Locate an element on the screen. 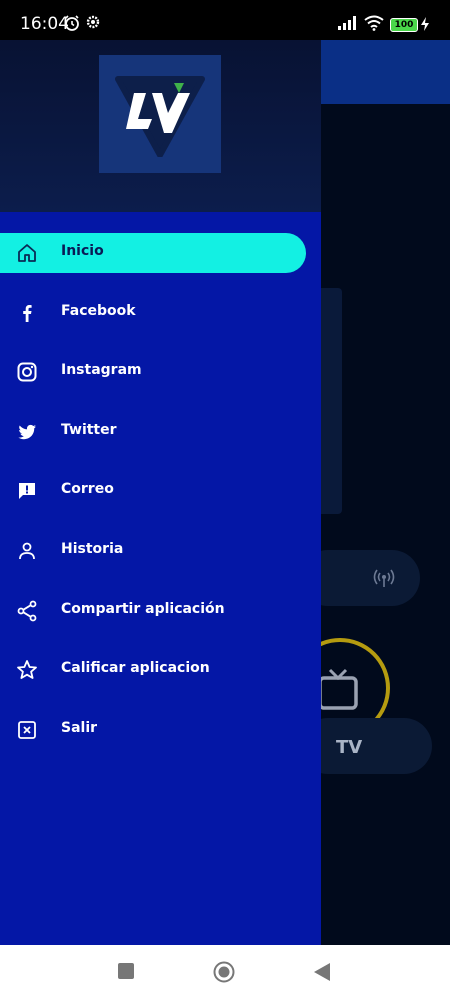 The image size is (450, 1000). home-icon is located at coordinates (27, 253).